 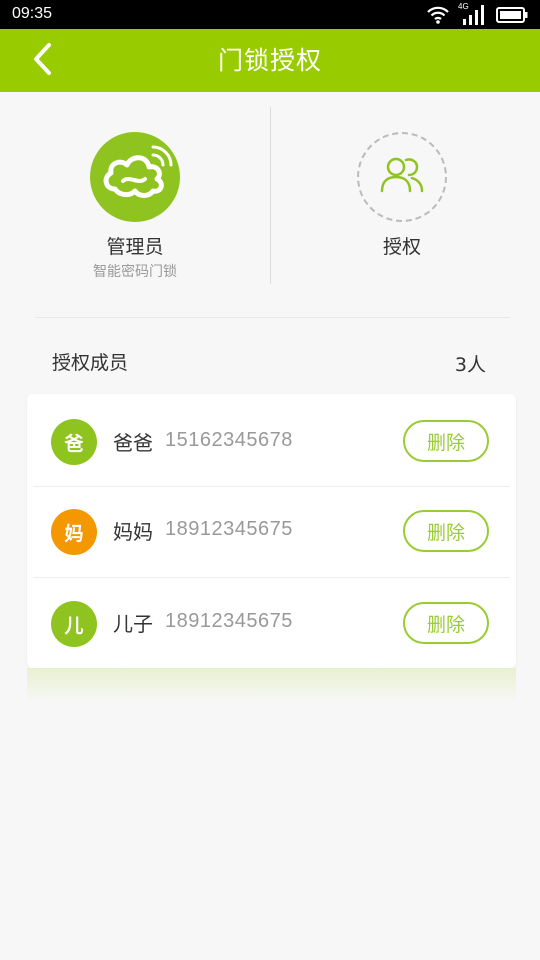 I want to click on admin-block: 管理员 智能密码门锁, so click(x=135, y=206).